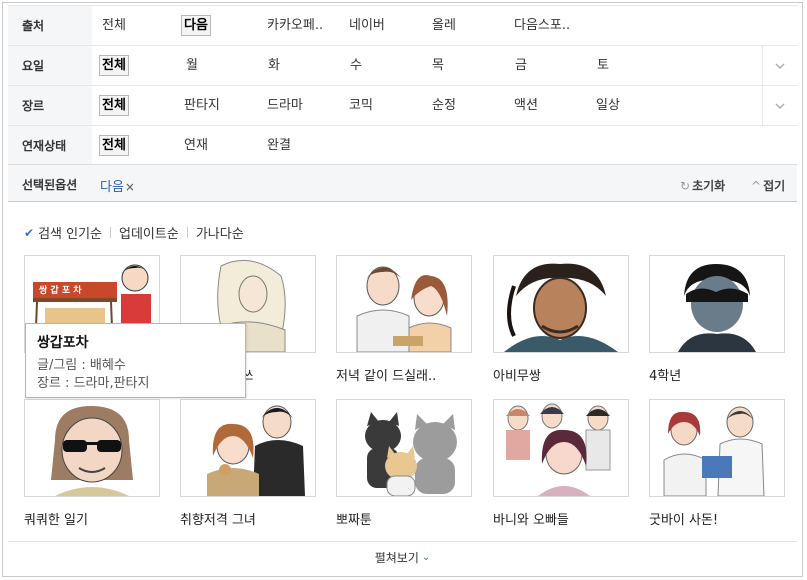 The image size is (807, 580). What do you see at coordinates (367, 25) in the screenshot?
I see `filter-source-naver: 네이버` at bounding box center [367, 25].